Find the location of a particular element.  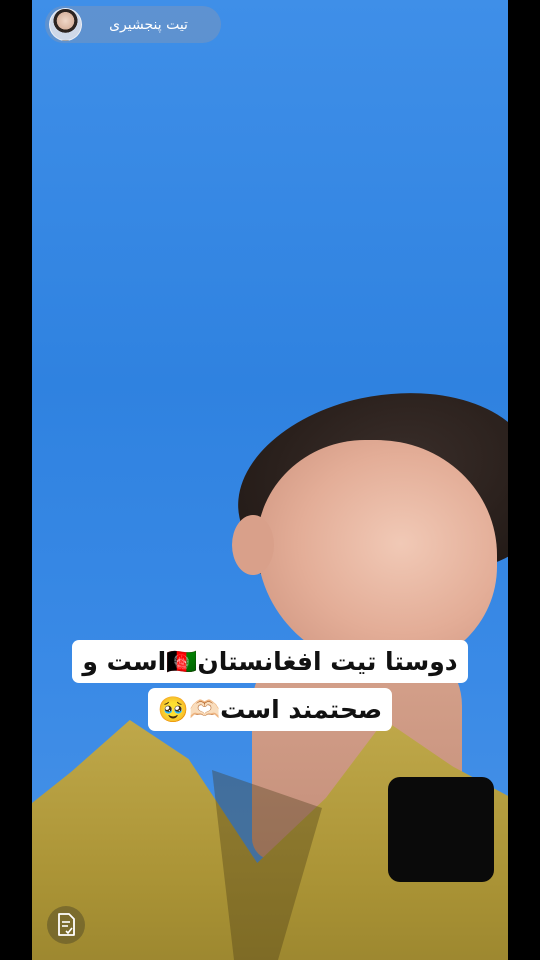

document-button is located at coordinates (66, 925).